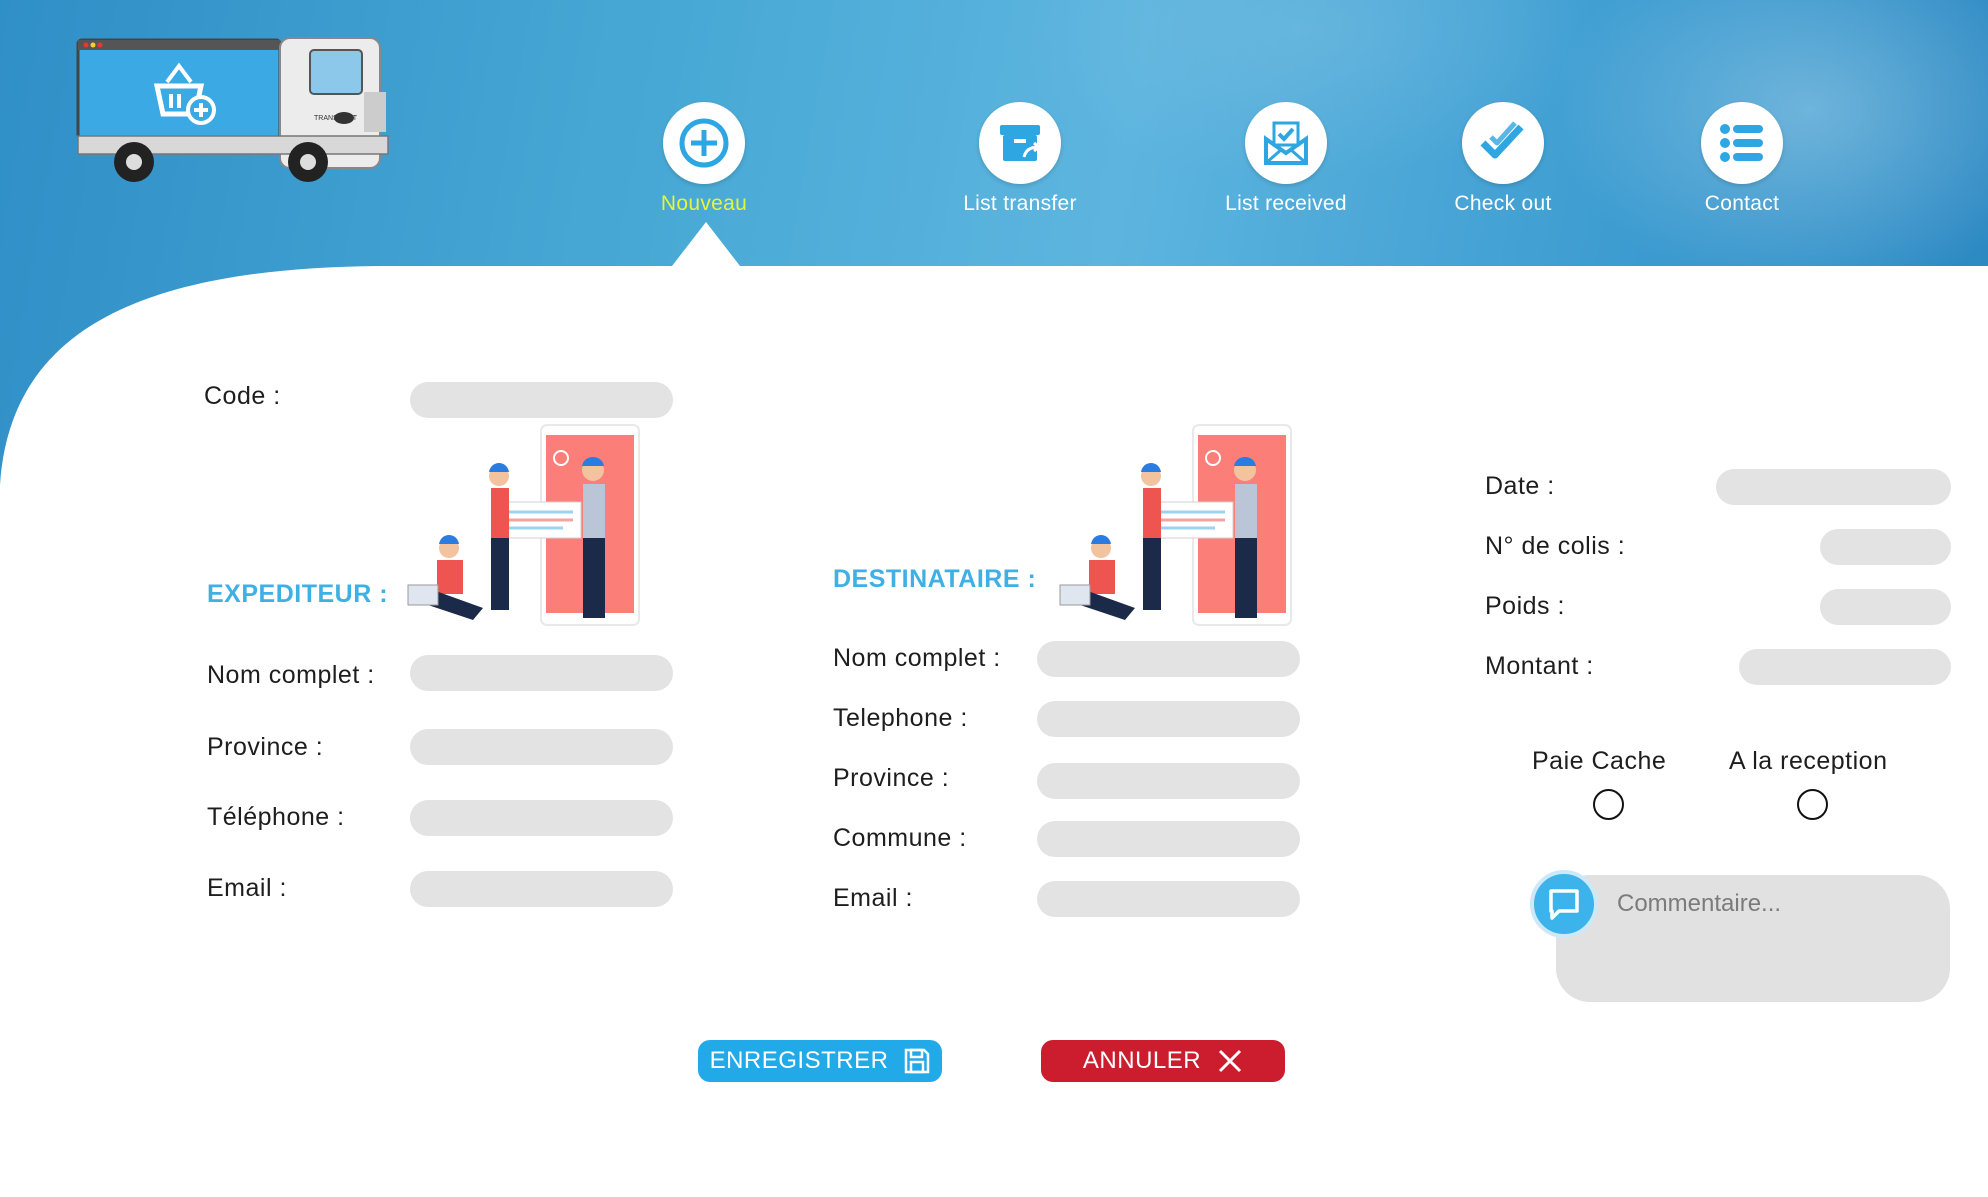 The width and height of the screenshot is (1988, 1197). I want to click on plus-circle-icon, so click(704, 143).